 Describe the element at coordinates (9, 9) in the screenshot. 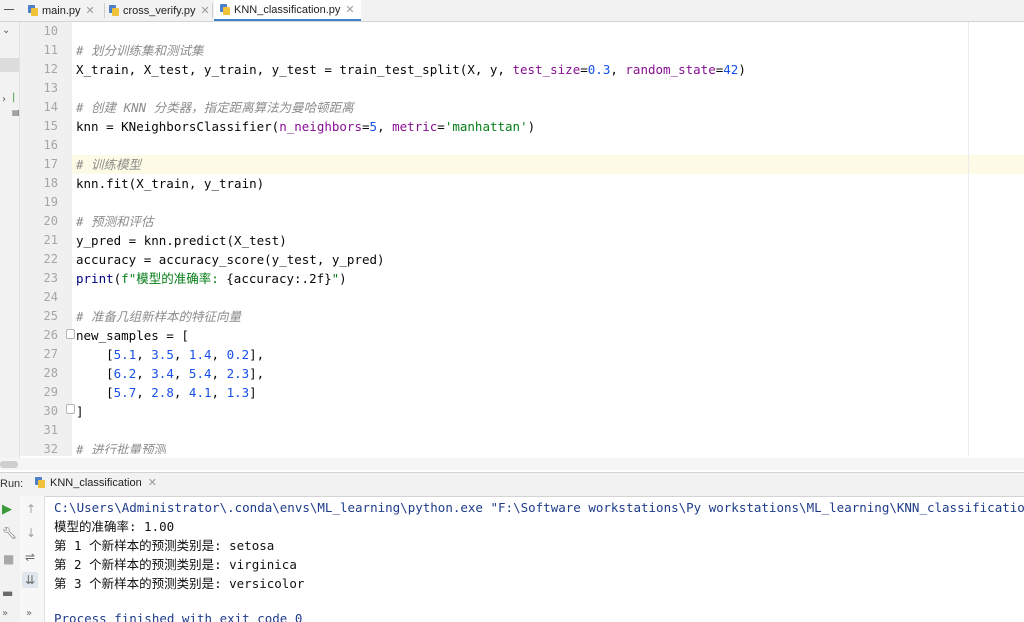

I see `menu-icon` at that location.